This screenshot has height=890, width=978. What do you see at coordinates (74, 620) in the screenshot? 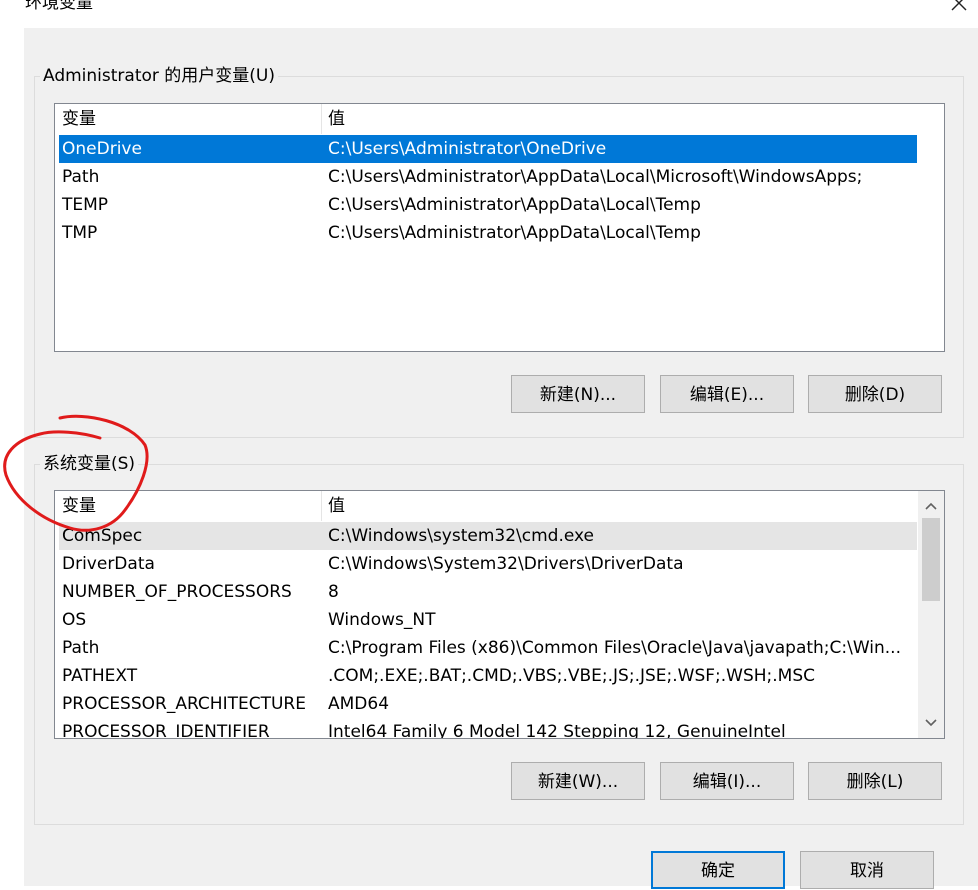
I see `var-name: OS` at bounding box center [74, 620].